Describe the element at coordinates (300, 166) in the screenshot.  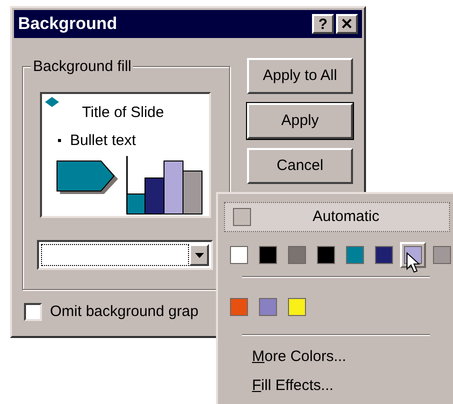
I see `dialog-button: Cancel` at that location.